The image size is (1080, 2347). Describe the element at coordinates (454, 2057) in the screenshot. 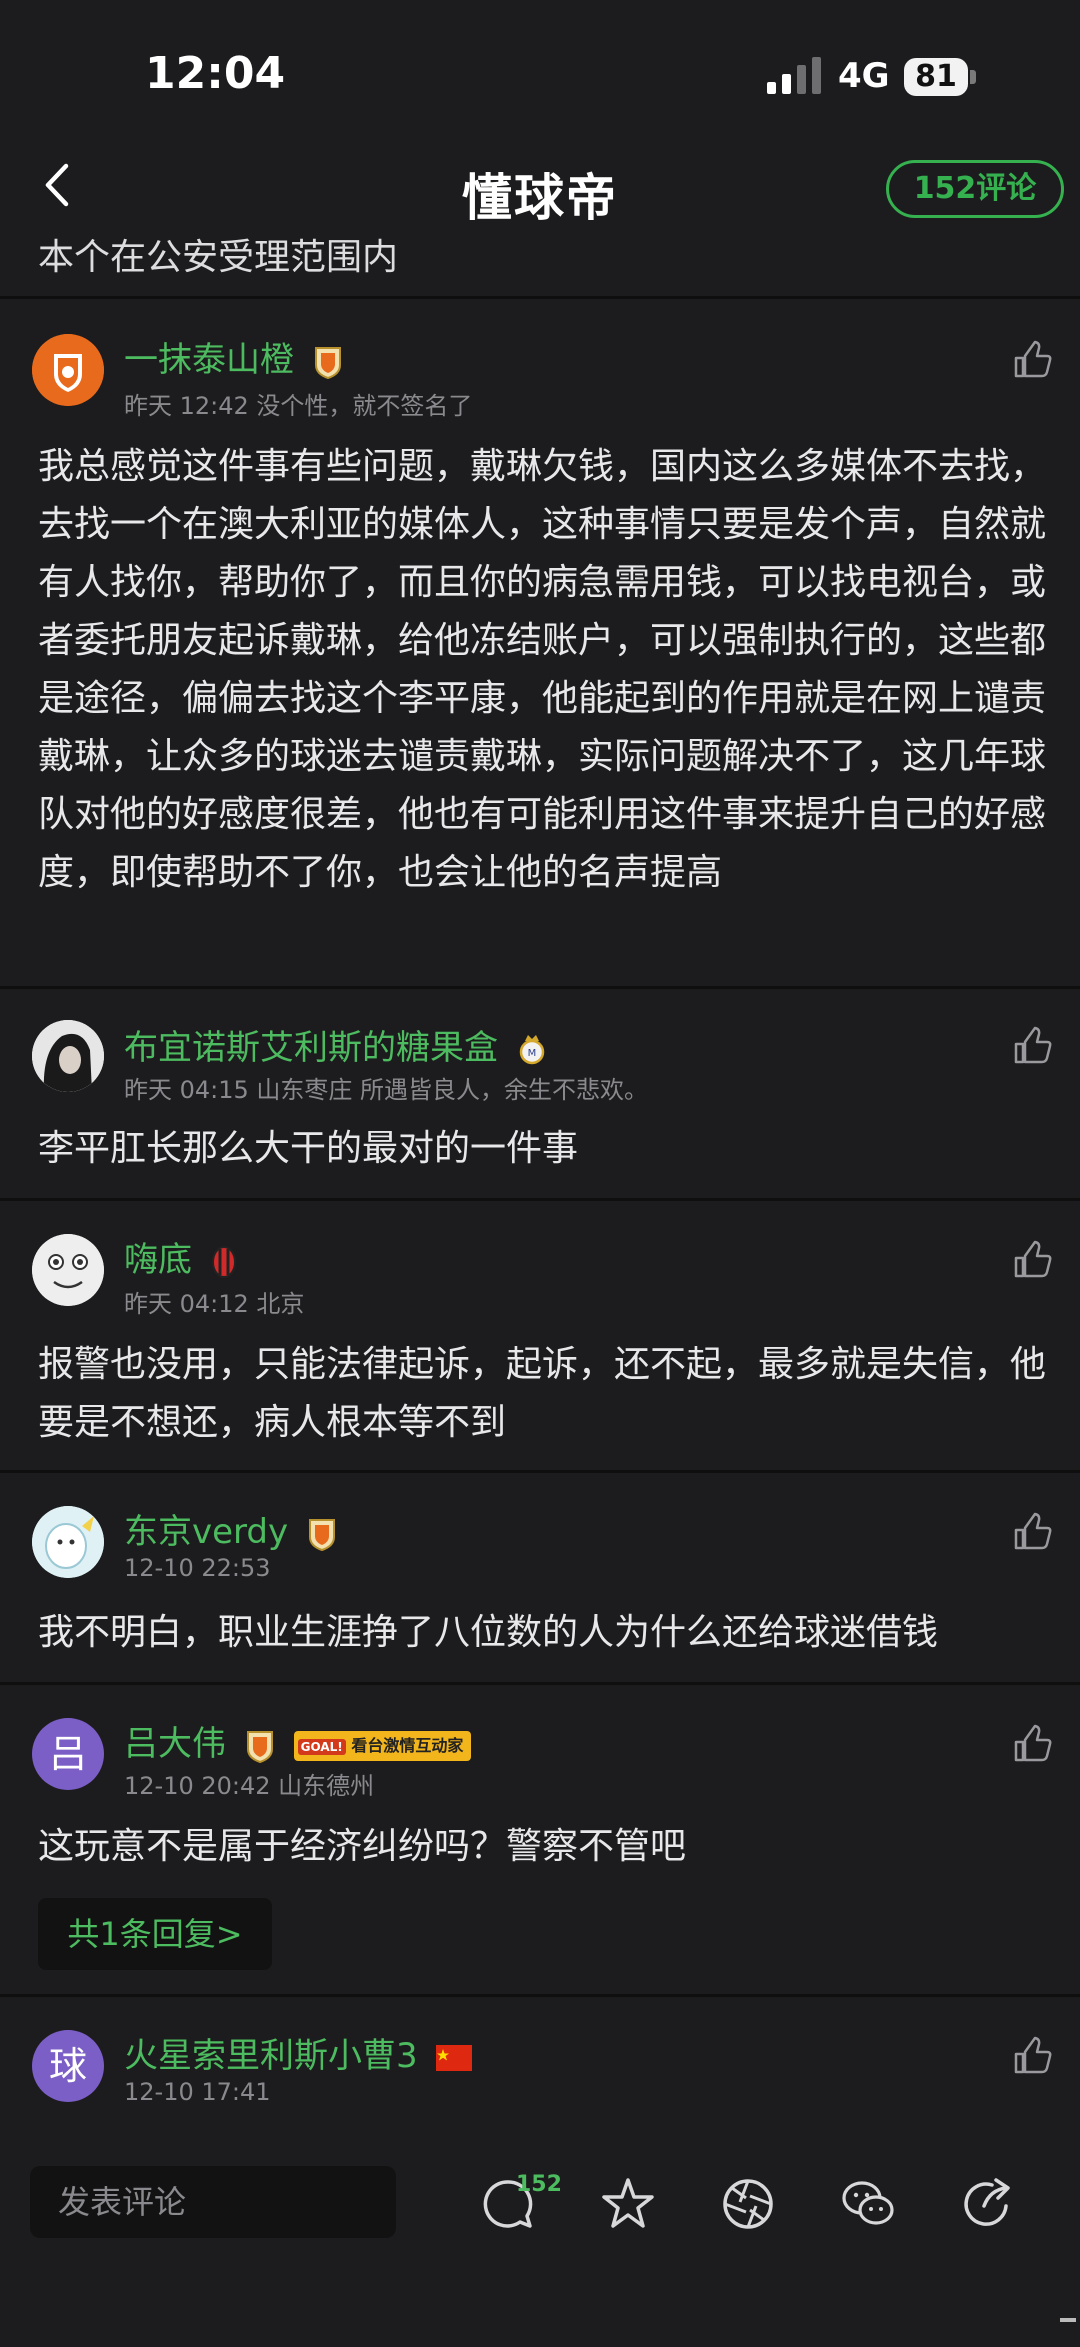

I see `china-flag-icon` at that location.